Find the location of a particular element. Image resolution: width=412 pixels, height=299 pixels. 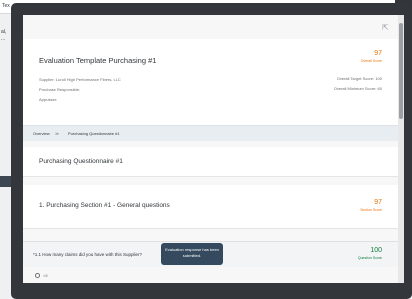

purchase-responsible-label: Purchase Responsible: is located at coordinates (60, 89).